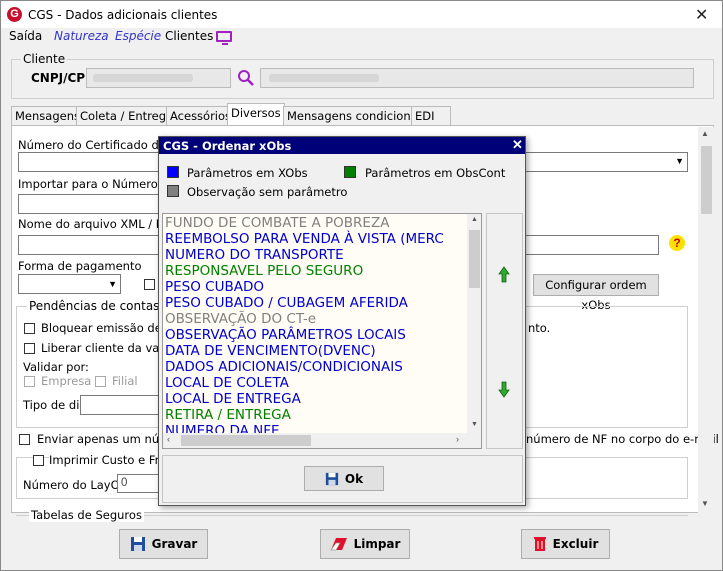 The image size is (723, 571). I want to click on limpar-label: Limpar, so click(377, 544).